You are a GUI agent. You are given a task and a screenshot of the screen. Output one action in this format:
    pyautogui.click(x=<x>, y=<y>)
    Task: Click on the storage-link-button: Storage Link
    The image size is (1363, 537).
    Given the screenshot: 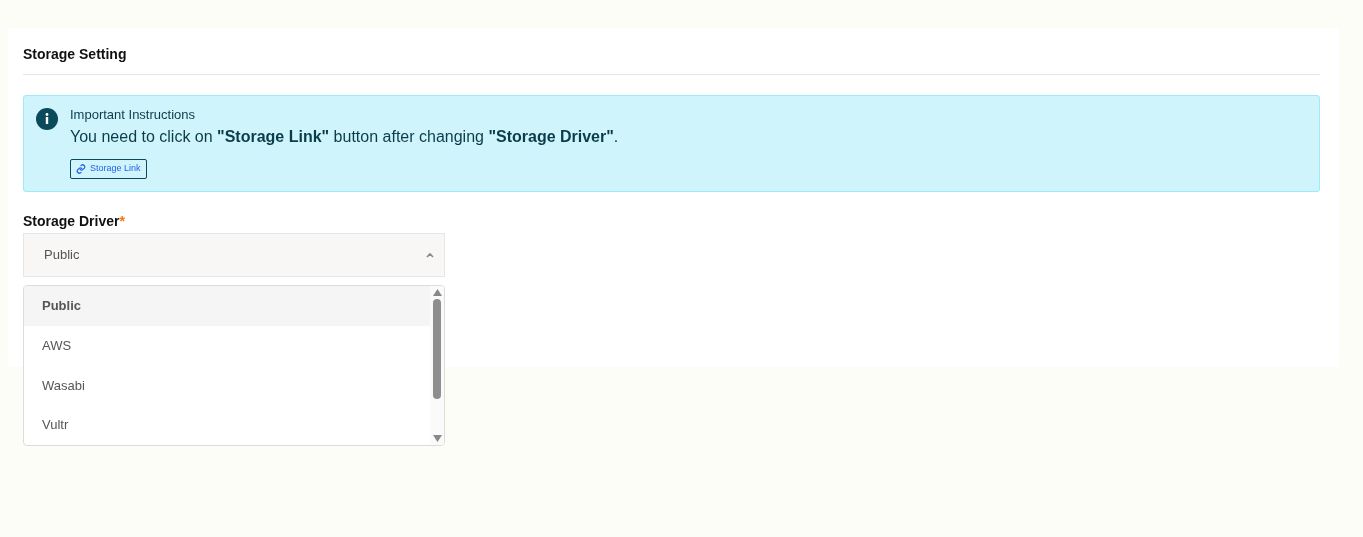 What is the action you would take?
    pyautogui.click(x=108, y=169)
    